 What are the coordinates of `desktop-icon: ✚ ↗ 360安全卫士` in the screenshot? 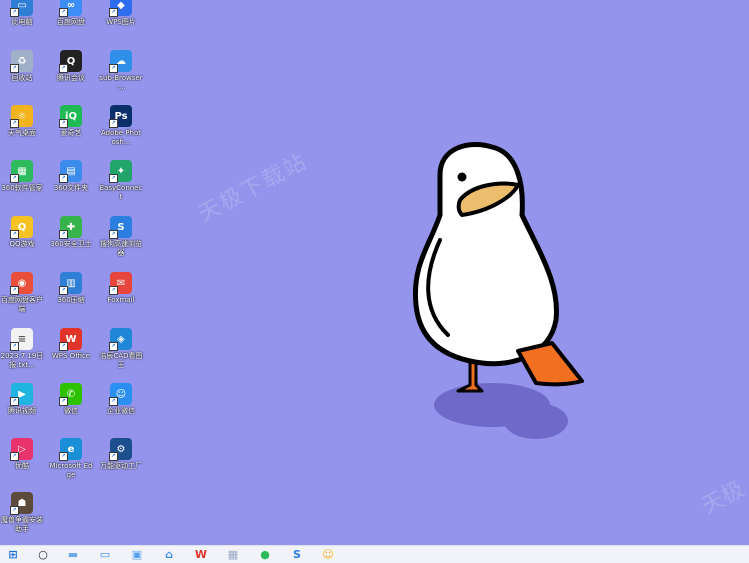 It's located at (71, 232).